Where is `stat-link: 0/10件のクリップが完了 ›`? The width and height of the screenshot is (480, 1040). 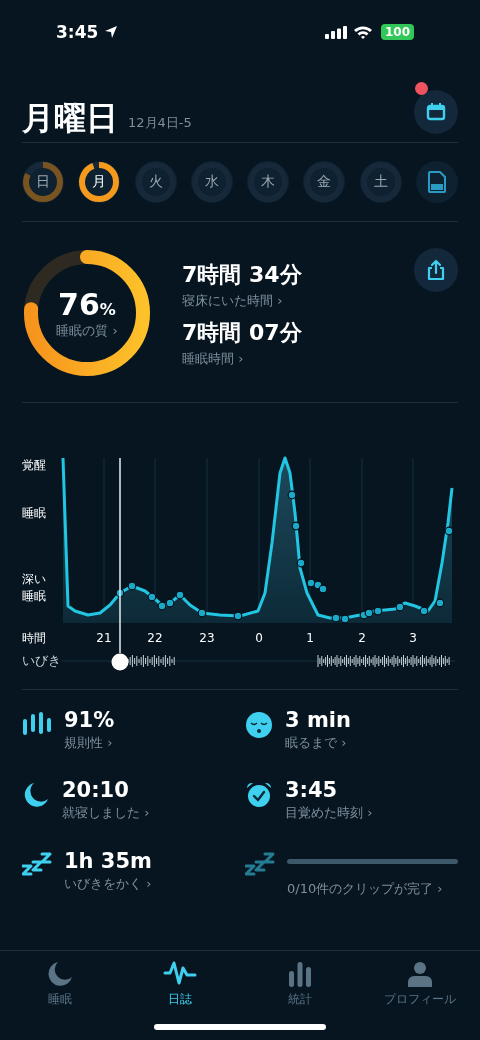
stat-link: 0/10件のクリップが完了 › is located at coordinates (372, 888).